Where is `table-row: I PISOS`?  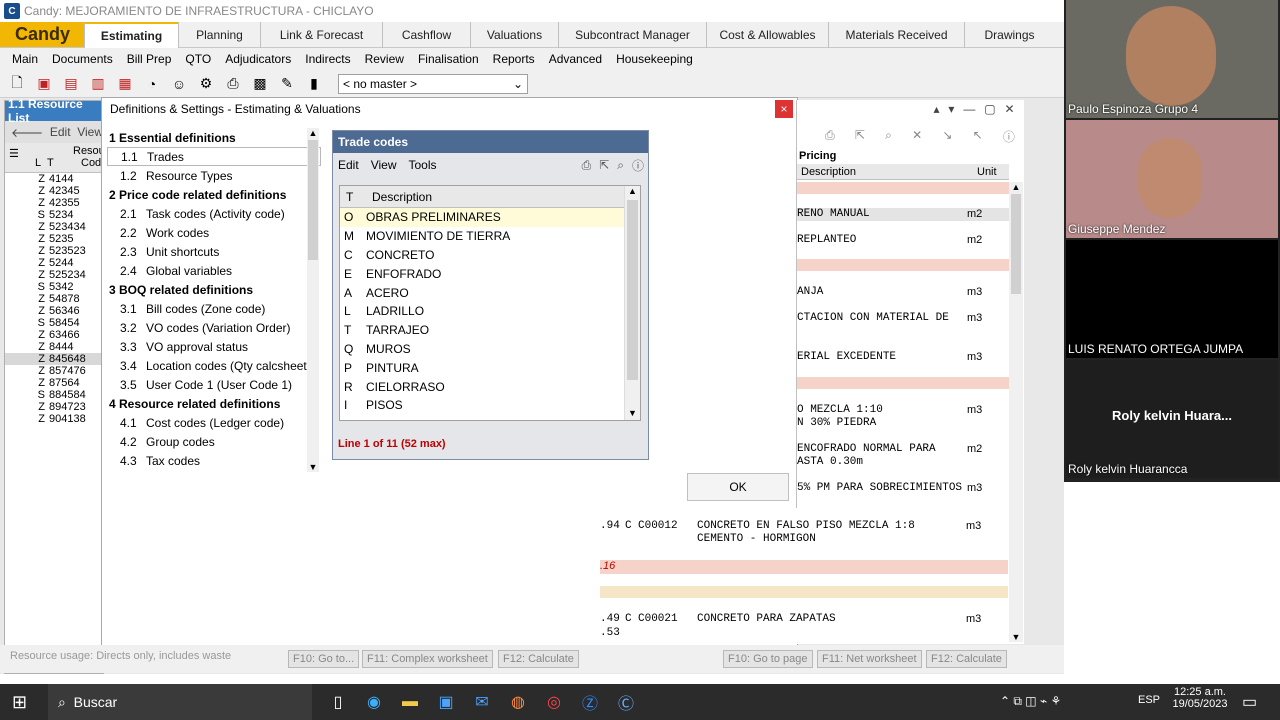 table-row: I PISOS is located at coordinates (490, 405).